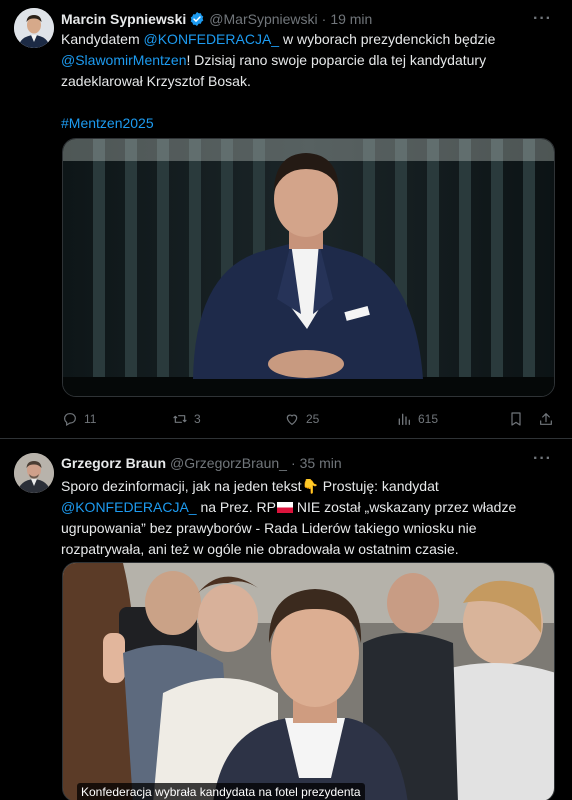 This screenshot has width=572, height=800. I want to click on share-button, so click(549, 419).